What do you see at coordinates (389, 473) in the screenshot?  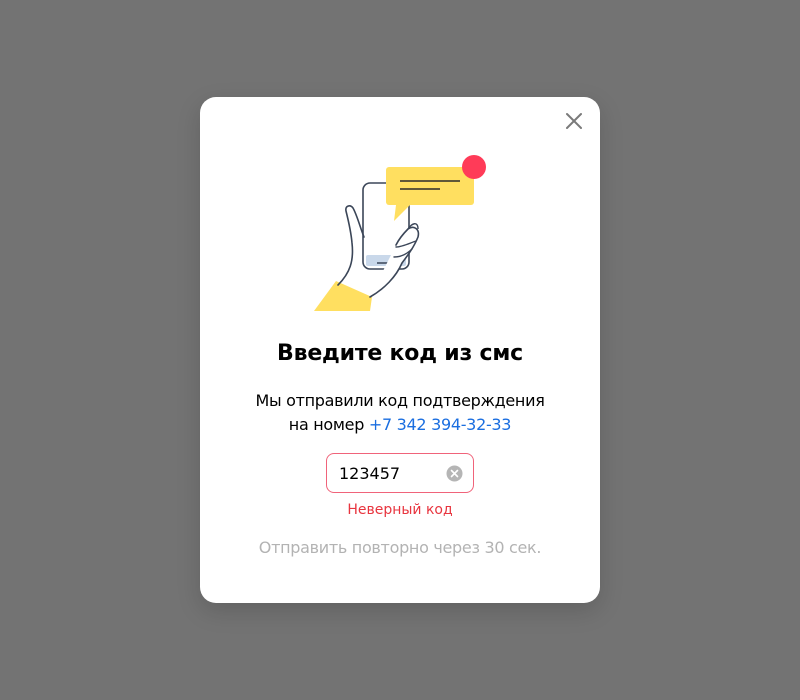 I see `code-input` at bounding box center [389, 473].